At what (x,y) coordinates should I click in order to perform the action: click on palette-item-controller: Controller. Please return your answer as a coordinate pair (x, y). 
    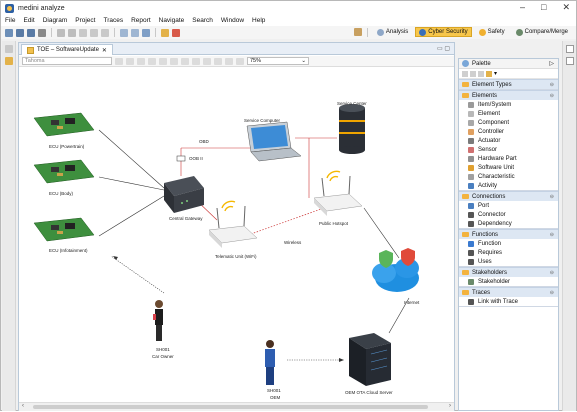
    Looking at the image, I should click on (508, 131).